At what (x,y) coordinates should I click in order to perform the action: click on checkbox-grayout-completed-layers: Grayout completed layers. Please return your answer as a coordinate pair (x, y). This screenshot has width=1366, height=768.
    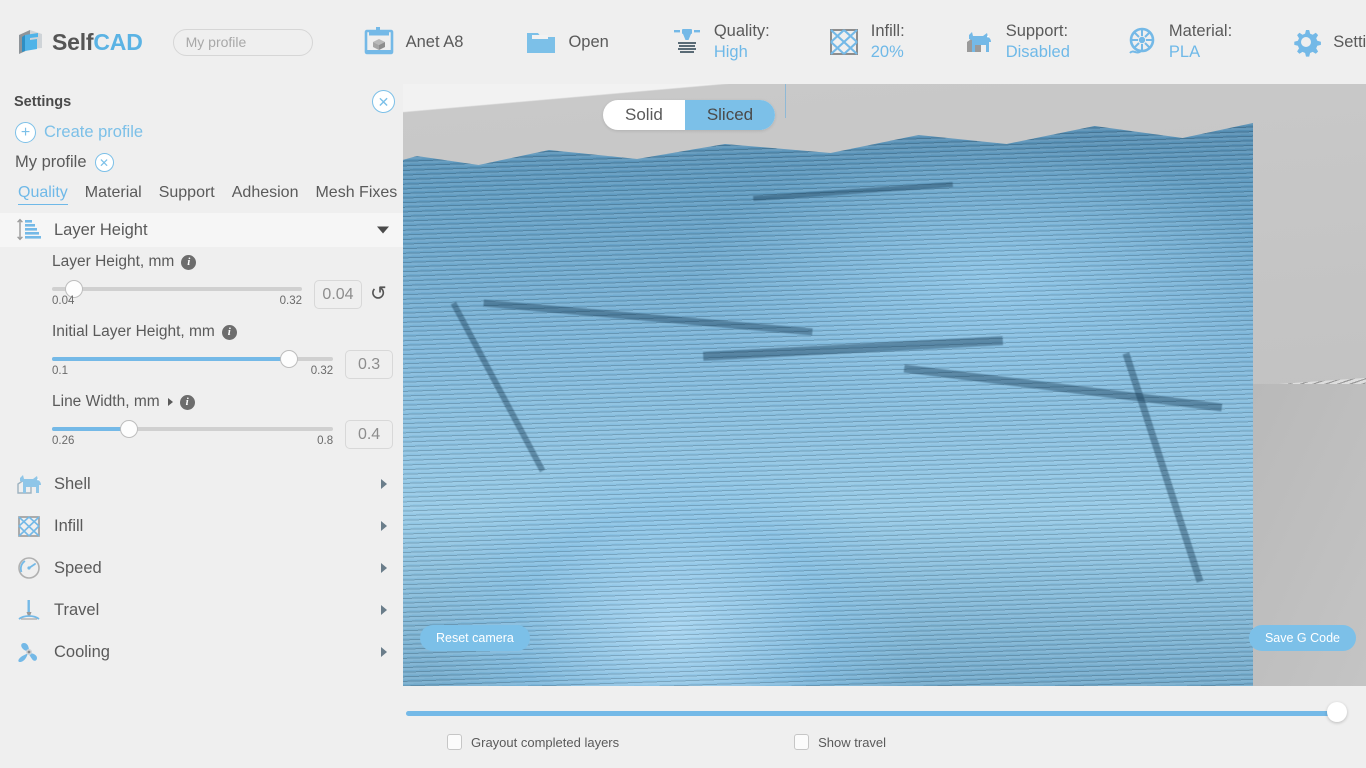
    Looking at the image, I should click on (533, 742).